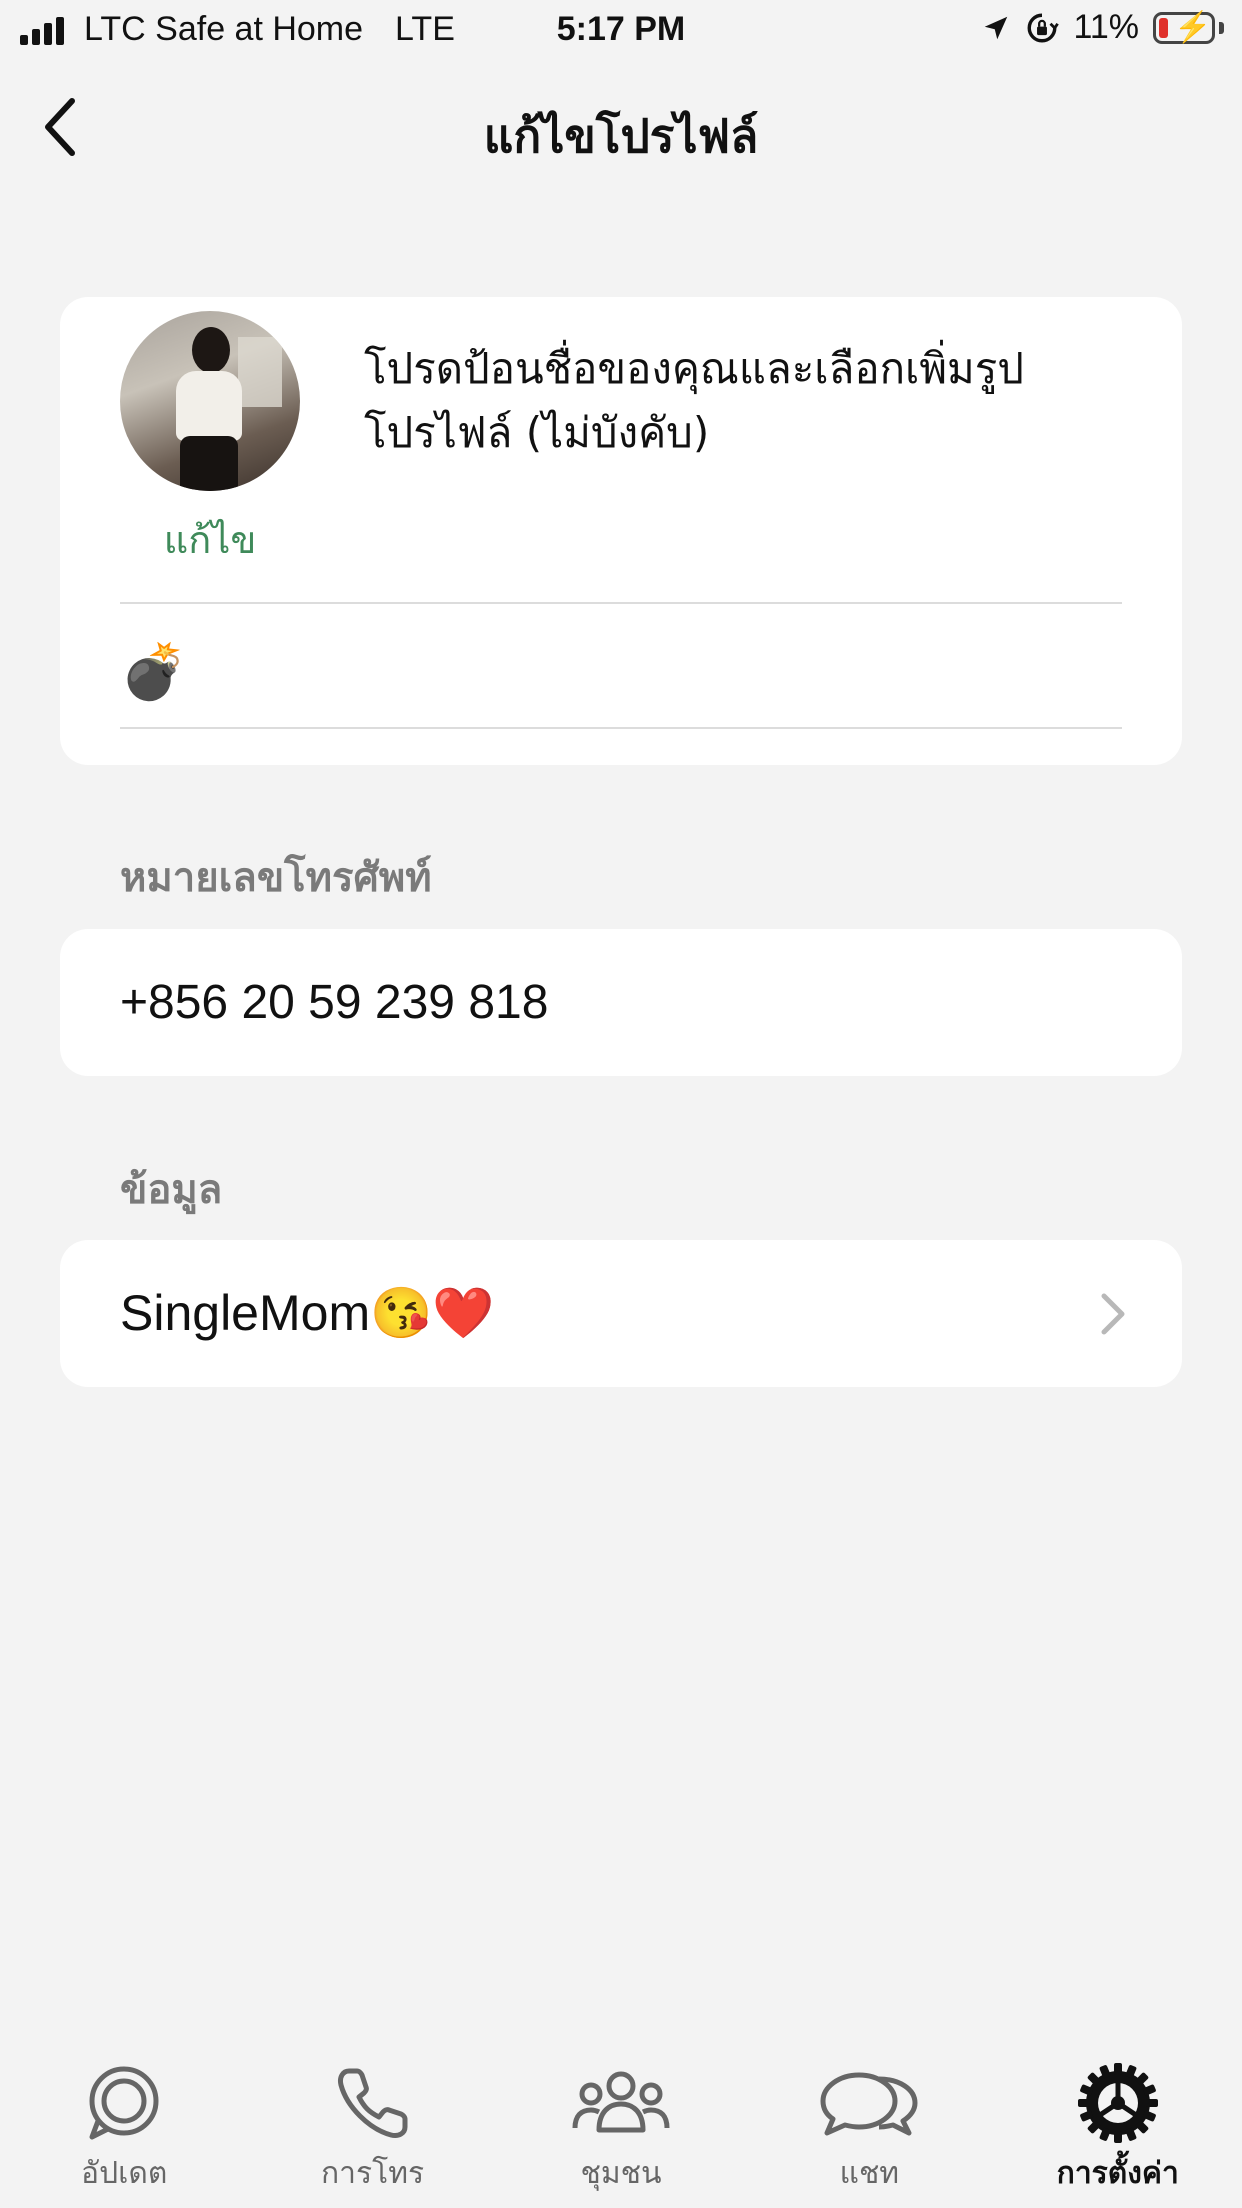  I want to click on tab-label: แชท, so click(869, 2173).